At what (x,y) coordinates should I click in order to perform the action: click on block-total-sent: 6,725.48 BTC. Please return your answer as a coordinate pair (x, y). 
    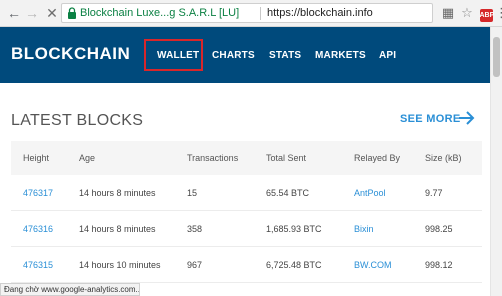
    Looking at the image, I should click on (294, 265).